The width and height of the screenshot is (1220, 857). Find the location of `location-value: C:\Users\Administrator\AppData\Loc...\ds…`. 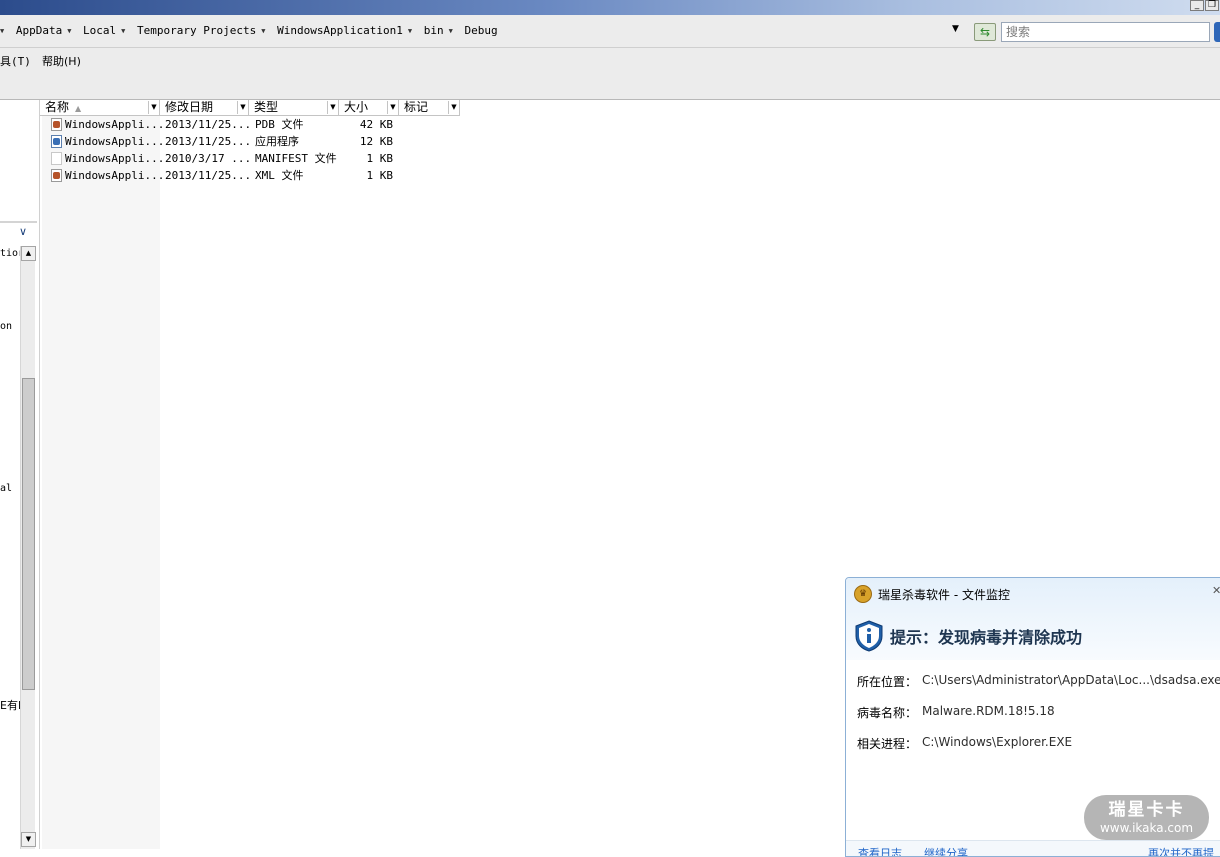

location-value: C:\Users\Administrator\AppData\Loc...\ds… is located at coordinates (1071, 680).